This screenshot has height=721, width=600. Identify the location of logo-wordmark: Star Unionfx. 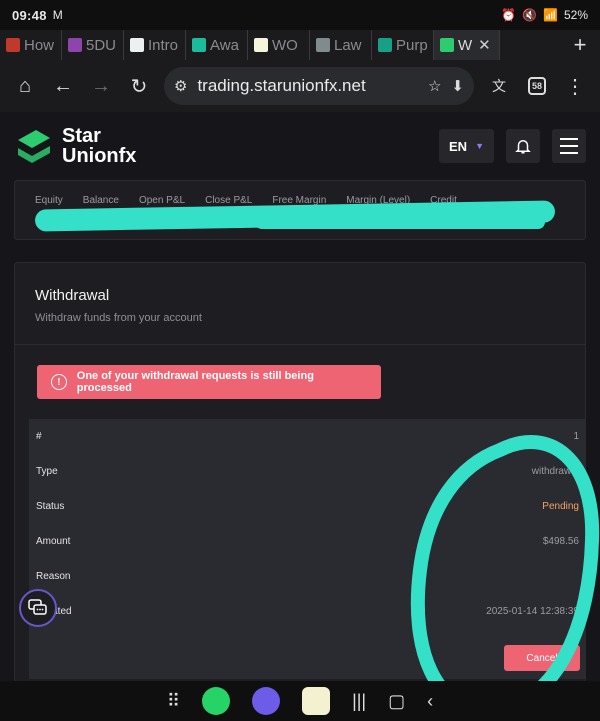
(99, 146).